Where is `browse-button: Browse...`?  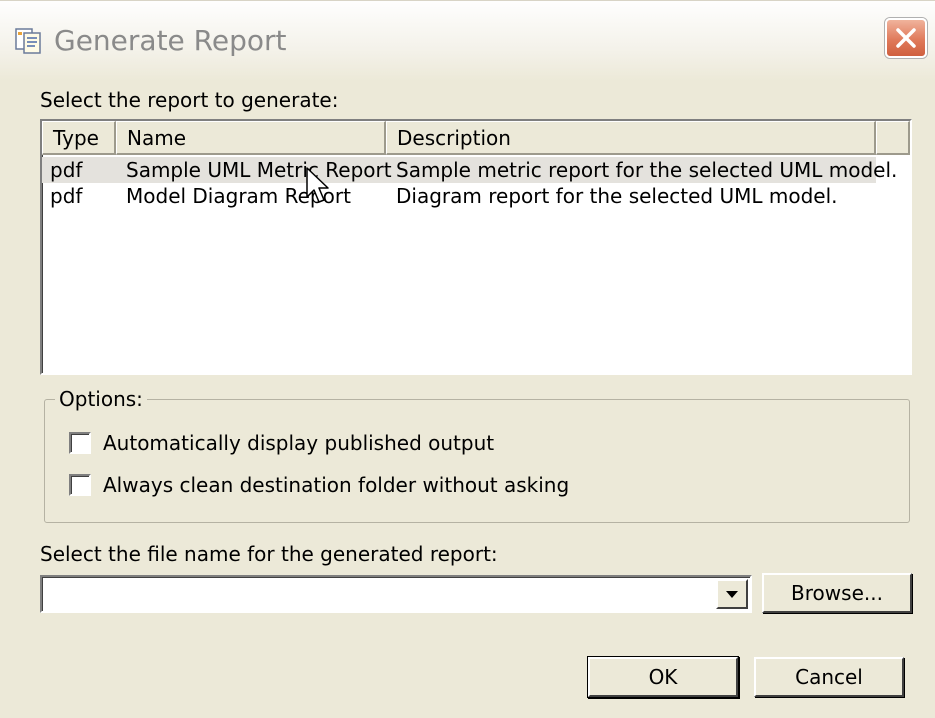 browse-button: Browse... is located at coordinates (837, 593).